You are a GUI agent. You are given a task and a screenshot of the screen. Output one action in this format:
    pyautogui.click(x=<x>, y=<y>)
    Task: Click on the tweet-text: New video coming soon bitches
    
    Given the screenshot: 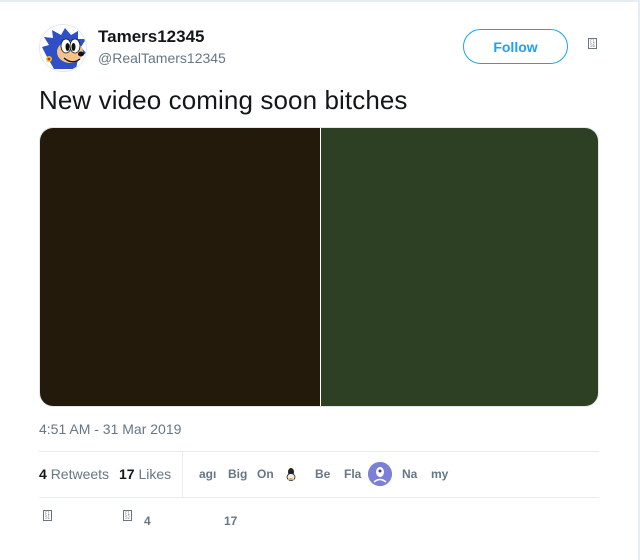 What is the action you would take?
    pyautogui.click(x=223, y=100)
    